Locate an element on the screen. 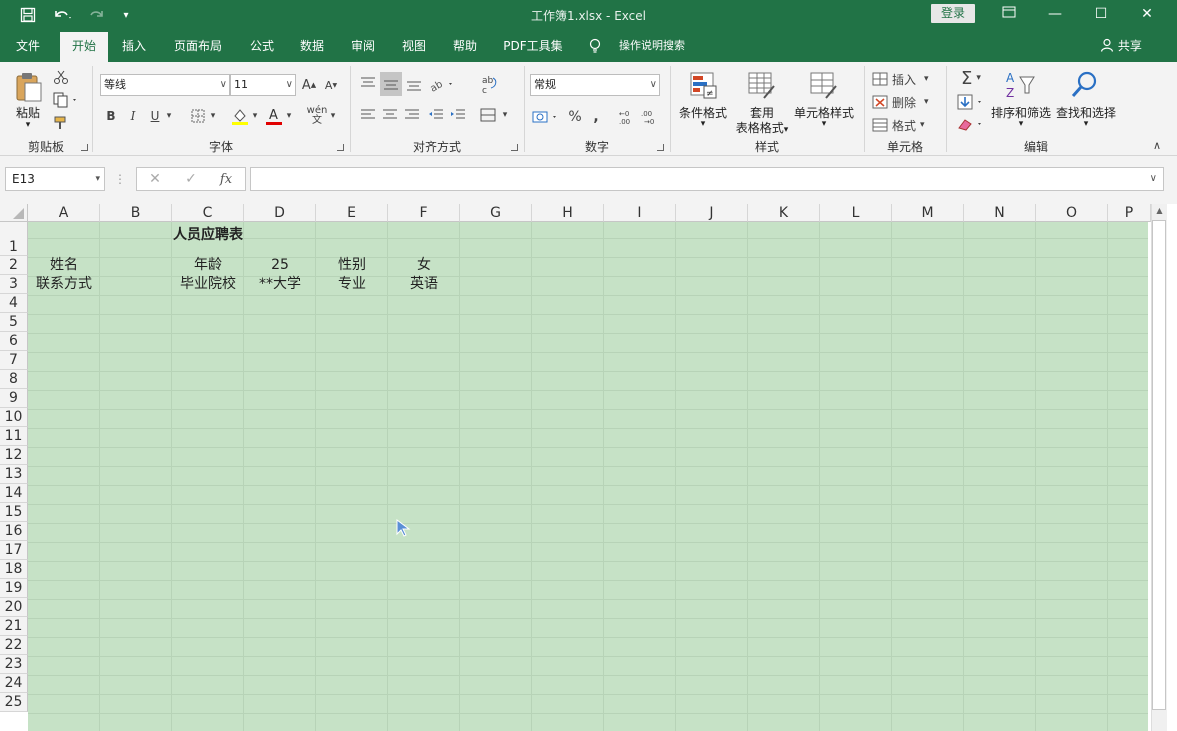 This screenshot has width=1177, height=731. tab-view: 视图 is located at coordinates (414, 46).